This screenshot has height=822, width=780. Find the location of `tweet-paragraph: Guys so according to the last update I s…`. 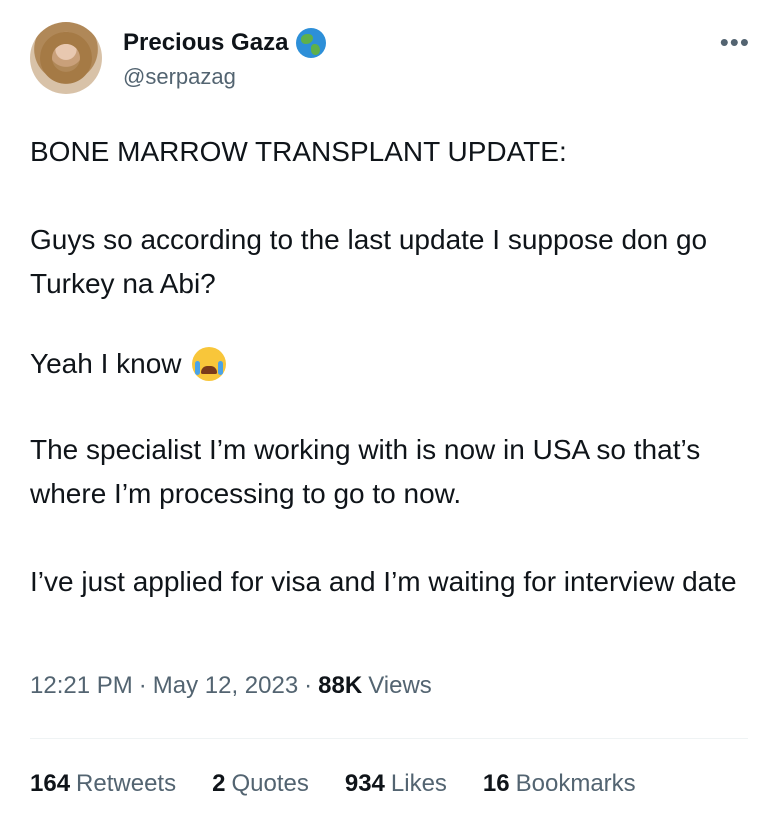

tweet-paragraph: Guys so according to the last update I s… is located at coordinates (369, 261).